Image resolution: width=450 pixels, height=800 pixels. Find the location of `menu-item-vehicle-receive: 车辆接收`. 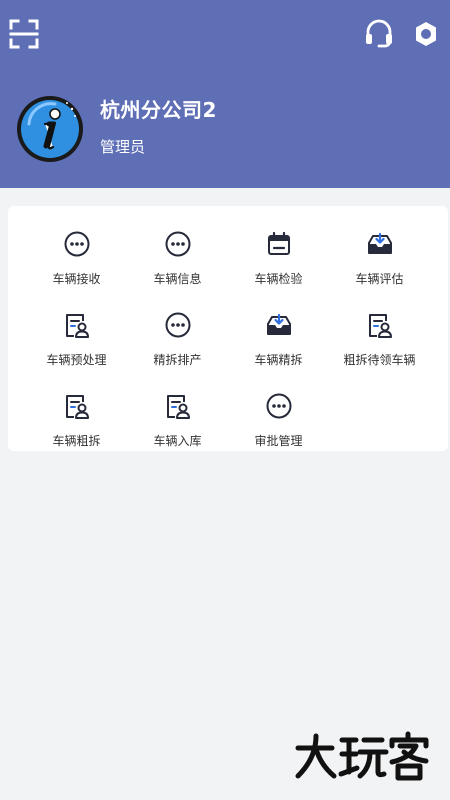

menu-item-vehicle-receive: 车辆接收 is located at coordinates (76, 256).